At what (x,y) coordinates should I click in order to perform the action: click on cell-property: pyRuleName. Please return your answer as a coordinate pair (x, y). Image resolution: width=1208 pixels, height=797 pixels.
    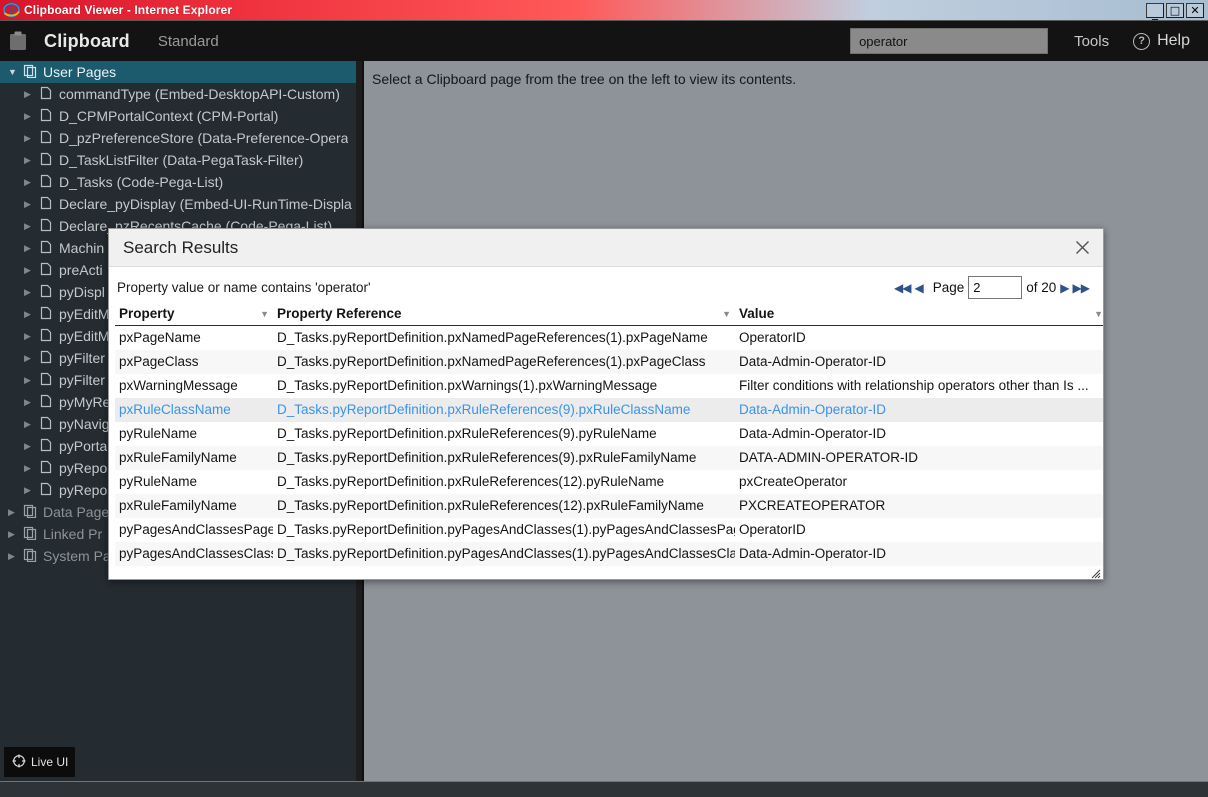
    Looking at the image, I should click on (158, 433).